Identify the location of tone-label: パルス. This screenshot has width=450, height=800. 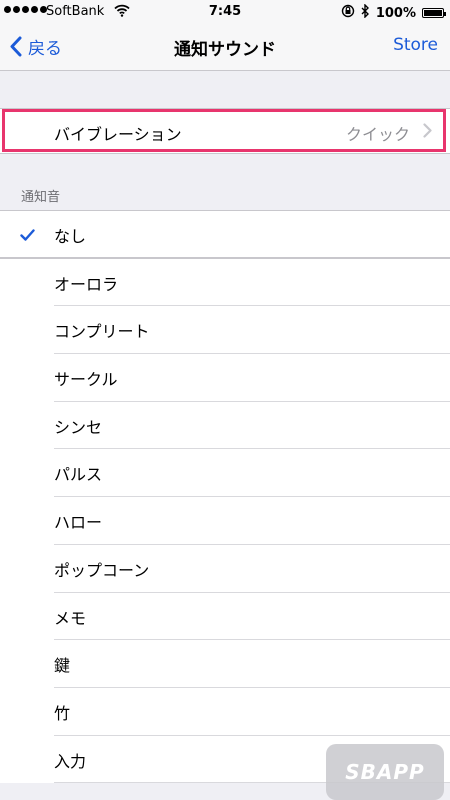
(78, 475).